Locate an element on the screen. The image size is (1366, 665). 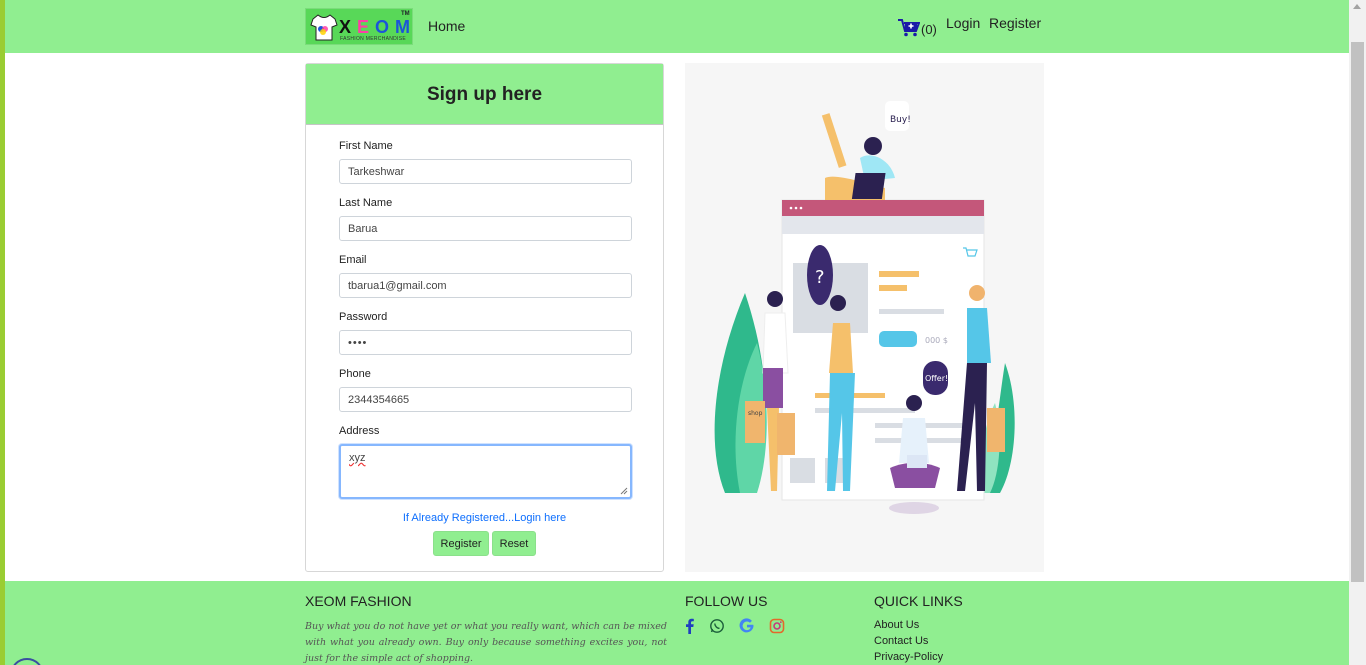
first-name-label: First Name is located at coordinates (366, 146).